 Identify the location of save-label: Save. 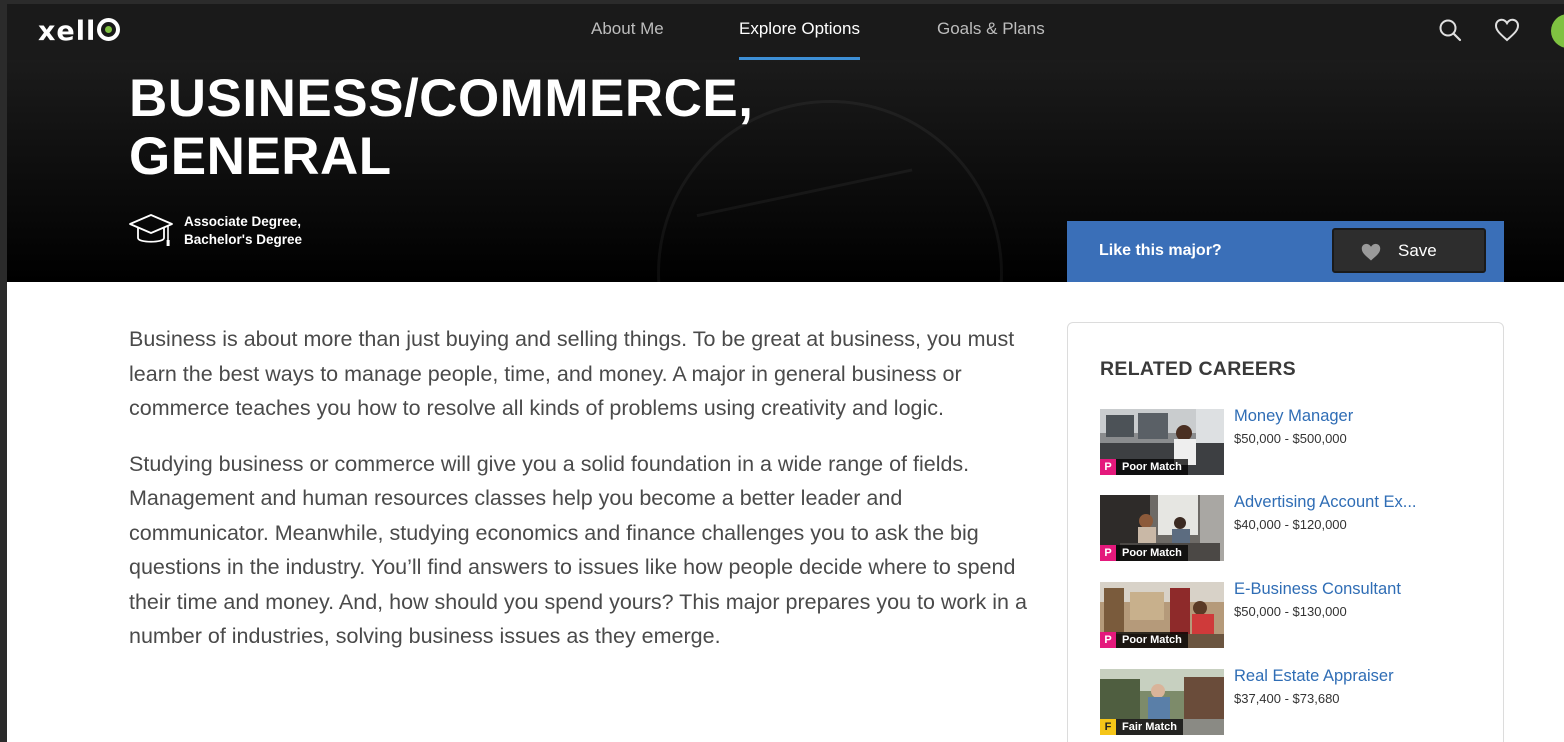
(1417, 250).